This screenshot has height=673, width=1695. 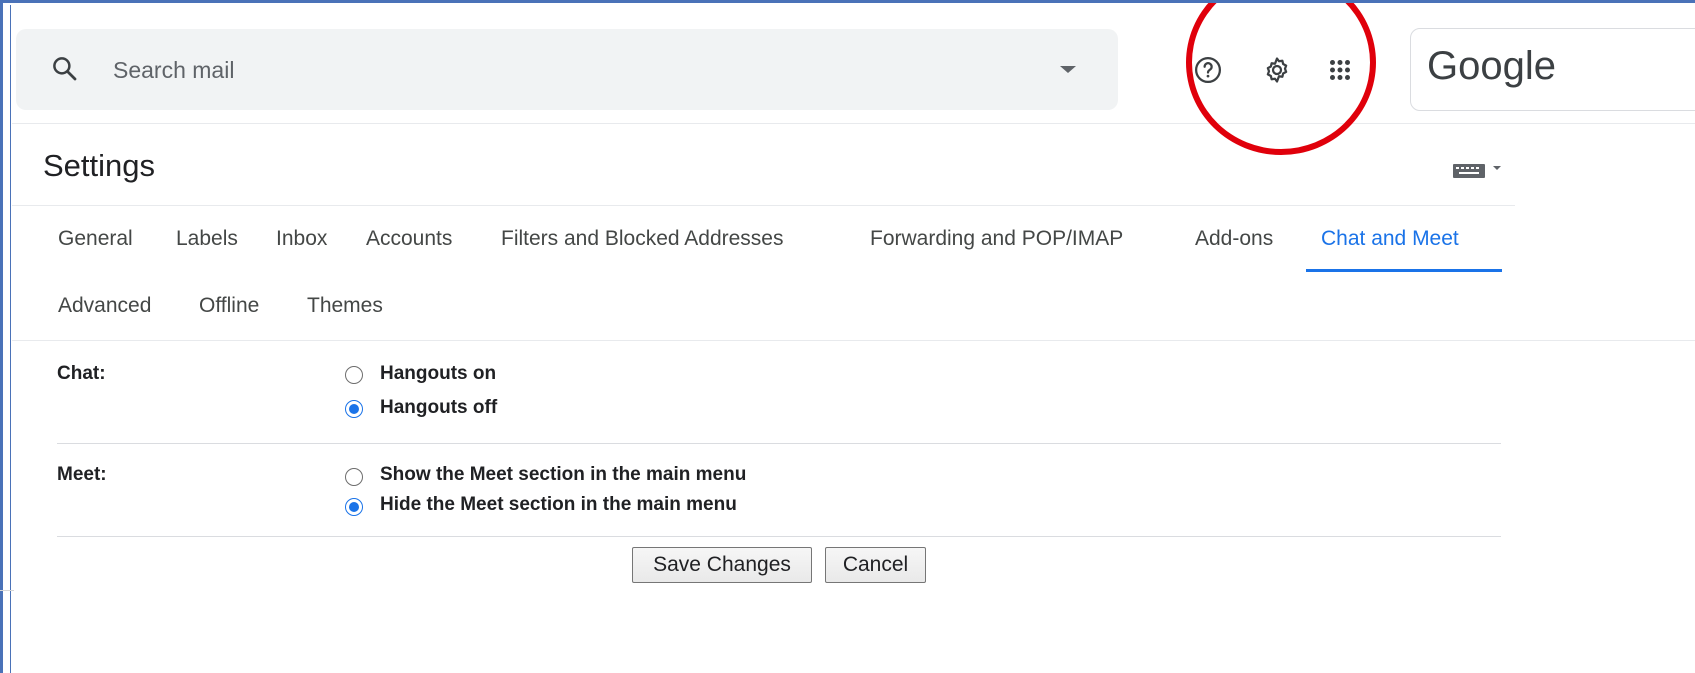 I want to click on help-icon, so click(x=1208, y=70).